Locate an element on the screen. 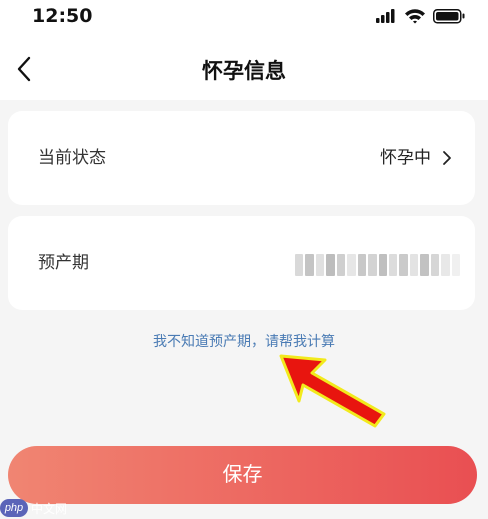  back-button is located at coordinates (27, 69).